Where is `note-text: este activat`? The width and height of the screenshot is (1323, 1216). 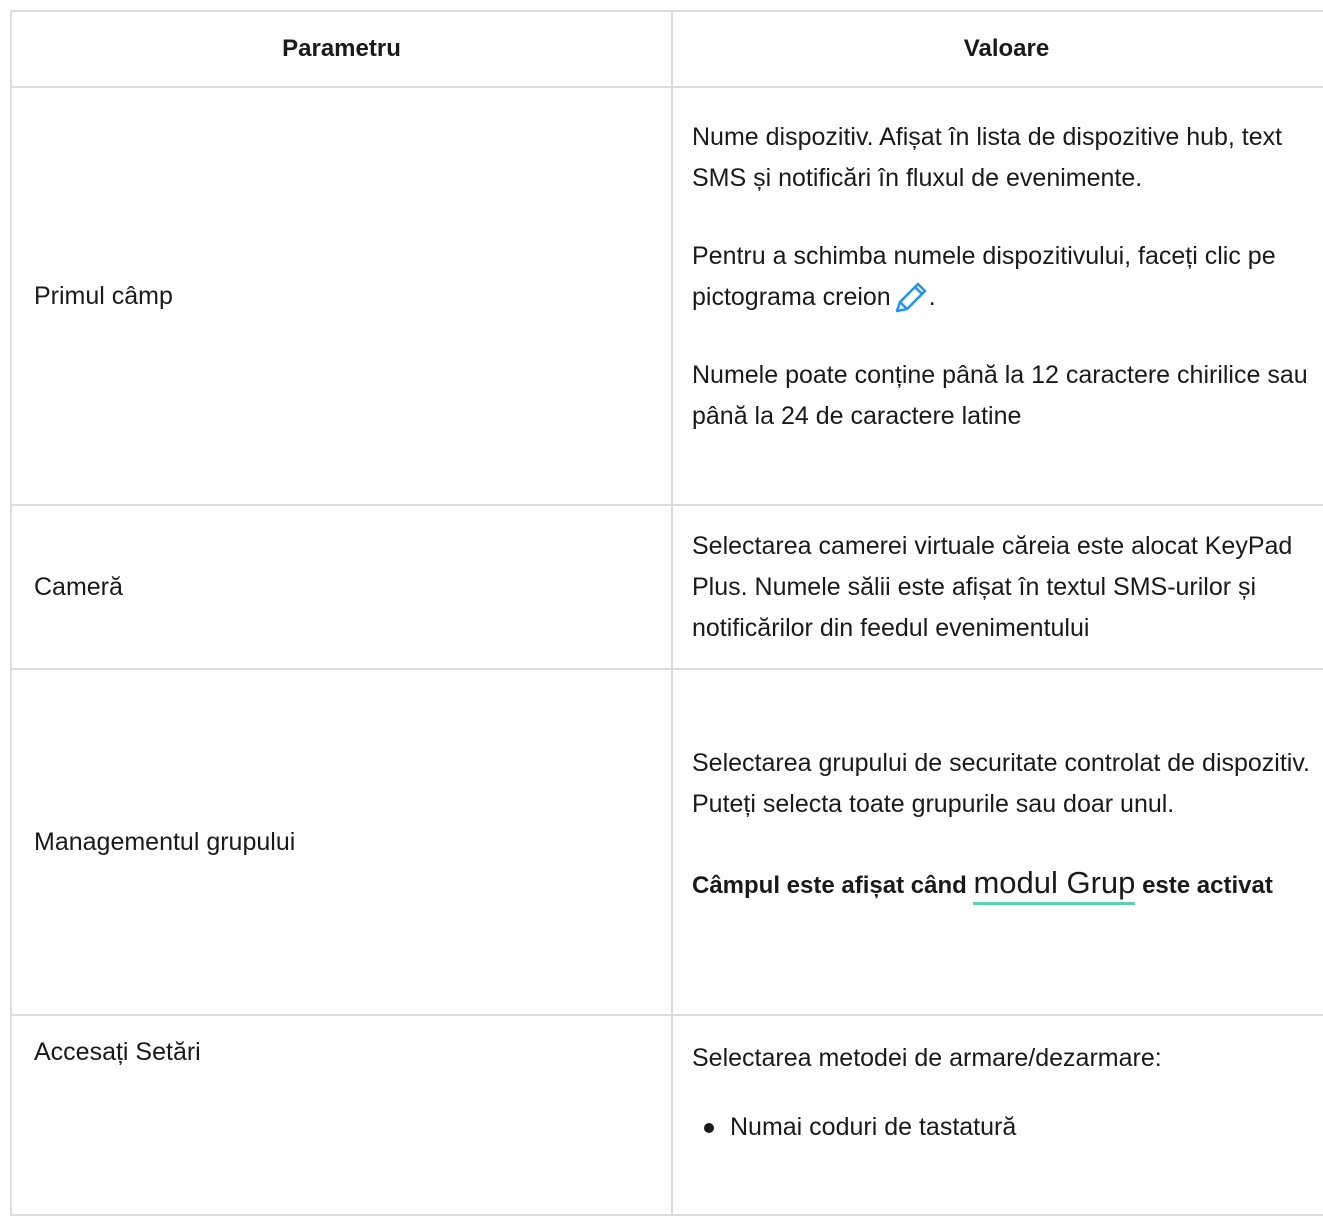 note-text: este activat is located at coordinates (1204, 885).